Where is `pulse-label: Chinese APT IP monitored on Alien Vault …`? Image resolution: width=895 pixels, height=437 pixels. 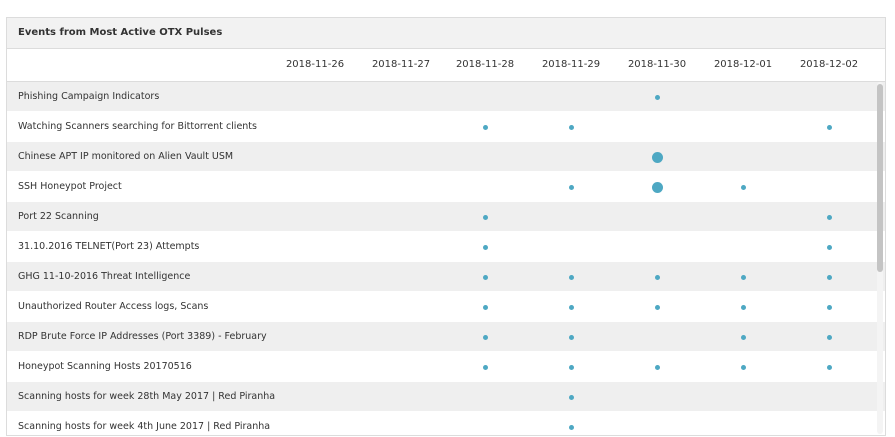 pulse-label: Chinese APT IP monitored on Alien Vault … is located at coordinates (126, 156).